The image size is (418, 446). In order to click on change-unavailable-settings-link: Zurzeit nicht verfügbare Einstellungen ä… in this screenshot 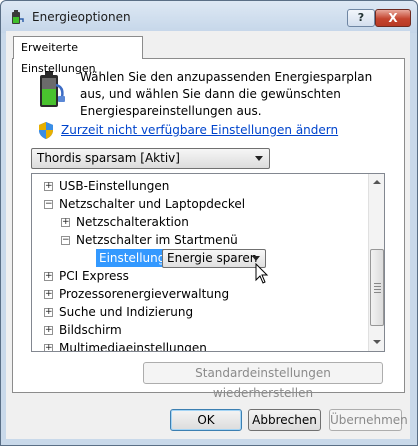, I will do `click(199, 130)`.